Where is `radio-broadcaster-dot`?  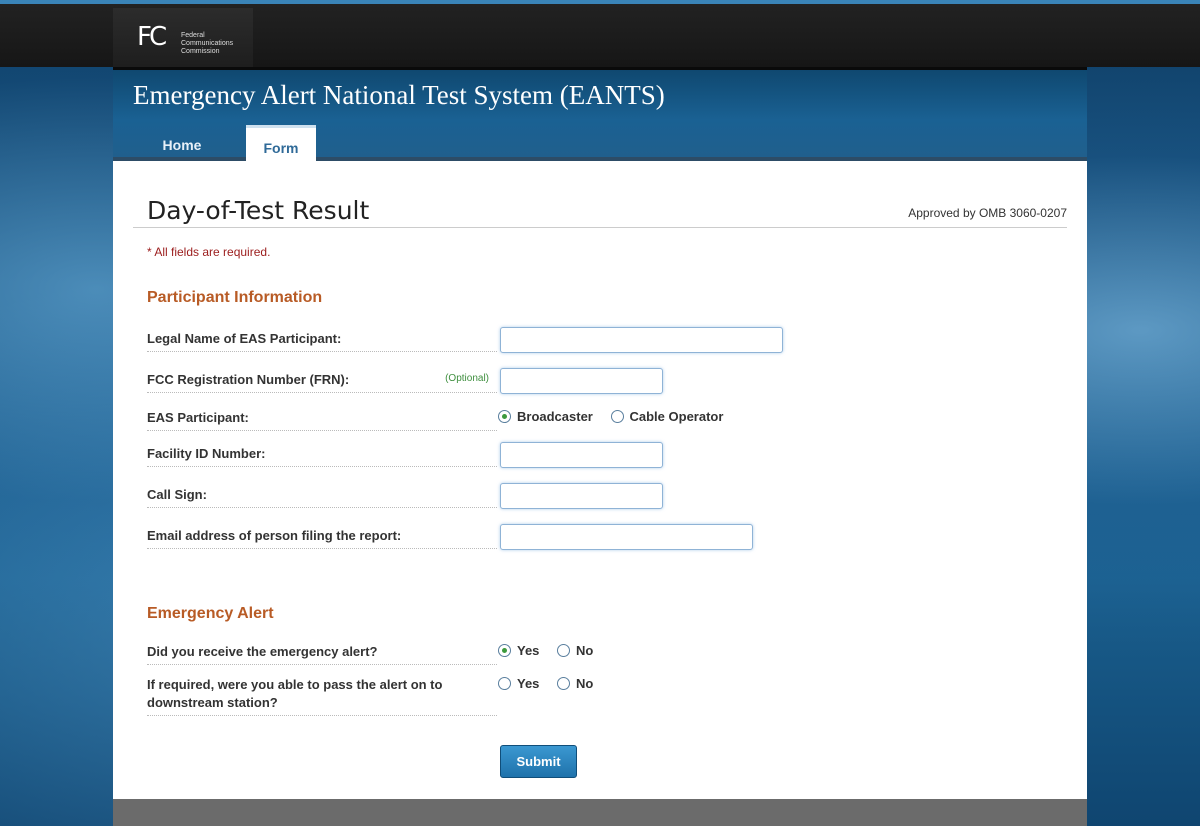 radio-broadcaster-dot is located at coordinates (504, 416).